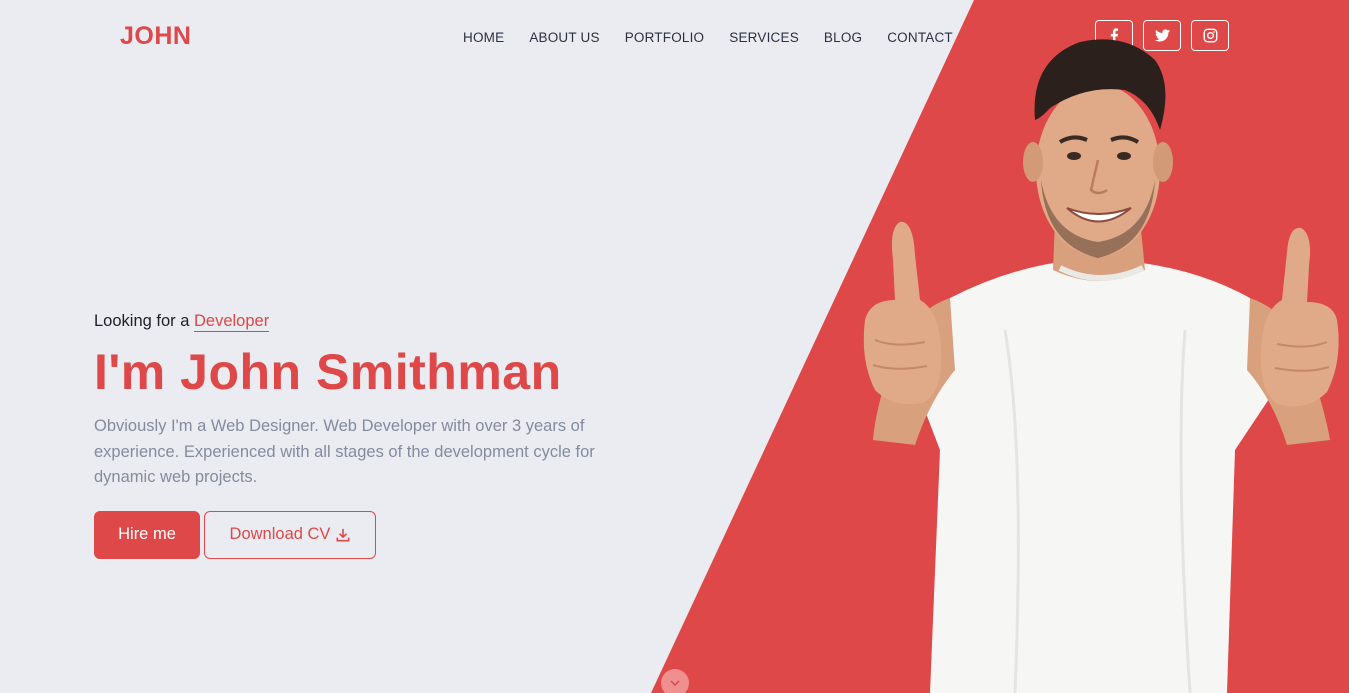  What do you see at coordinates (564, 37) in the screenshot?
I see `nav-about-us: ABOUT US` at bounding box center [564, 37].